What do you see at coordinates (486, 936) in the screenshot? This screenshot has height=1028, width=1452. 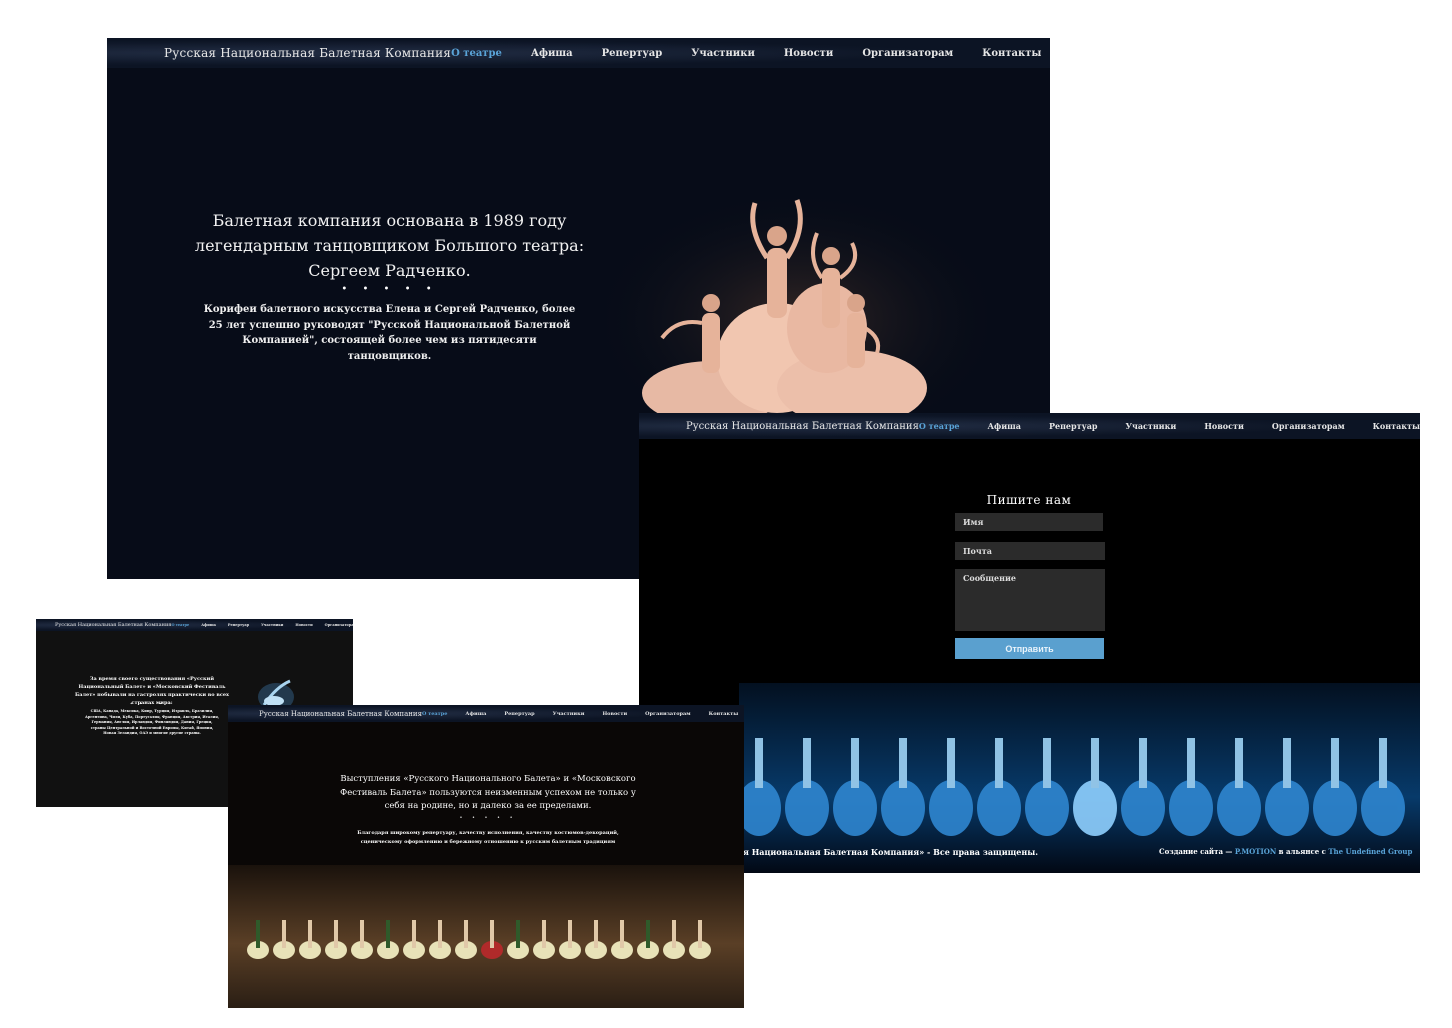 I see `stage-performance-photo` at bounding box center [486, 936].